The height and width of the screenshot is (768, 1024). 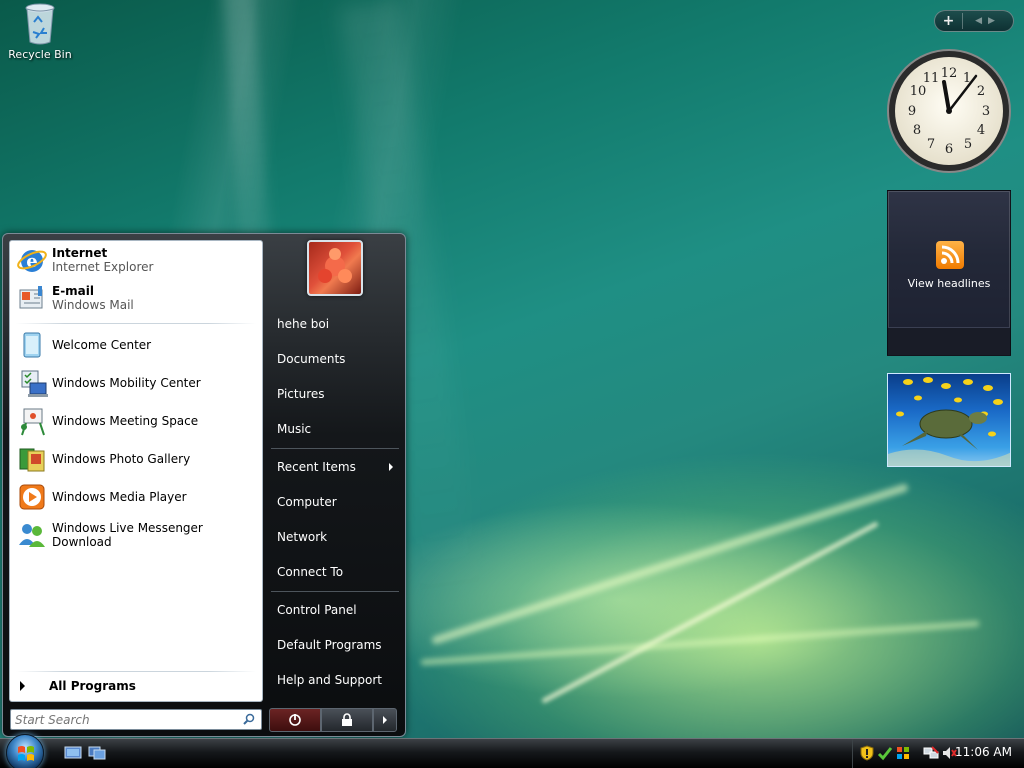 What do you see at coordinates (121, 719) in the screenshot?
I see `start-search-input` at bounding box center [121, 719].